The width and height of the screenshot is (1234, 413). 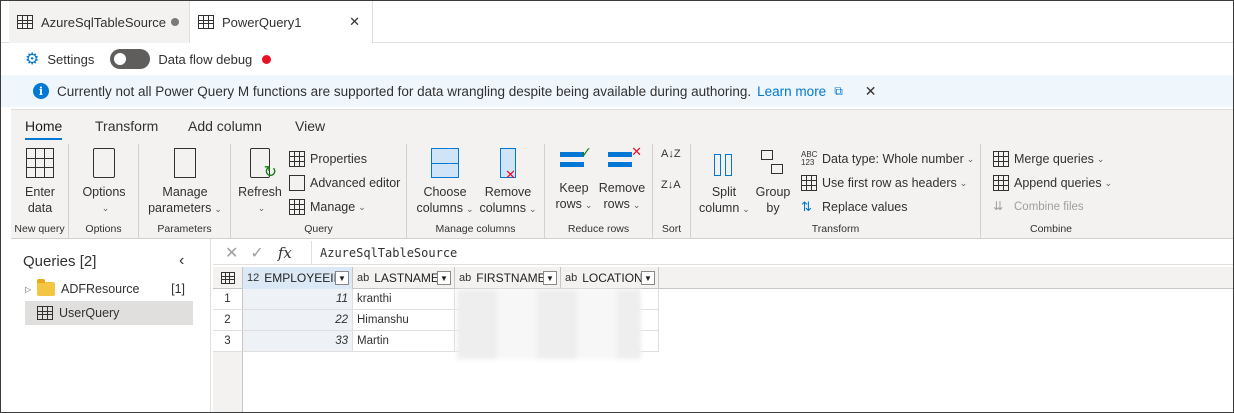 I want to click on data-flow-debug-toggle, so click(x=130, y=59).